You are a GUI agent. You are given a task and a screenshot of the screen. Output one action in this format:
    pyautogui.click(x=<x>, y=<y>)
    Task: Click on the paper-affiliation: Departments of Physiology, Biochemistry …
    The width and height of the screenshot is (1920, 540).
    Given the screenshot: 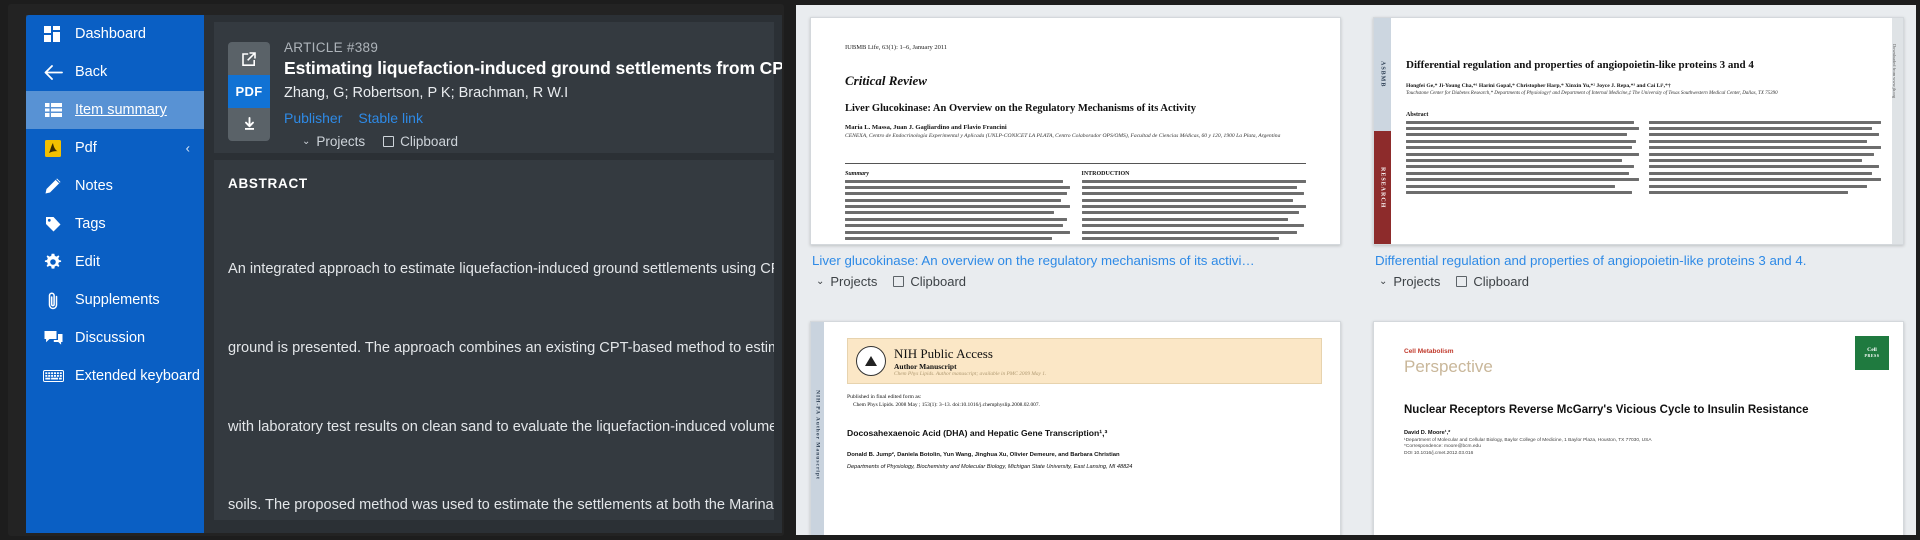 What is the action you would take?
    pyautogui.click(x=990, y=466)
    